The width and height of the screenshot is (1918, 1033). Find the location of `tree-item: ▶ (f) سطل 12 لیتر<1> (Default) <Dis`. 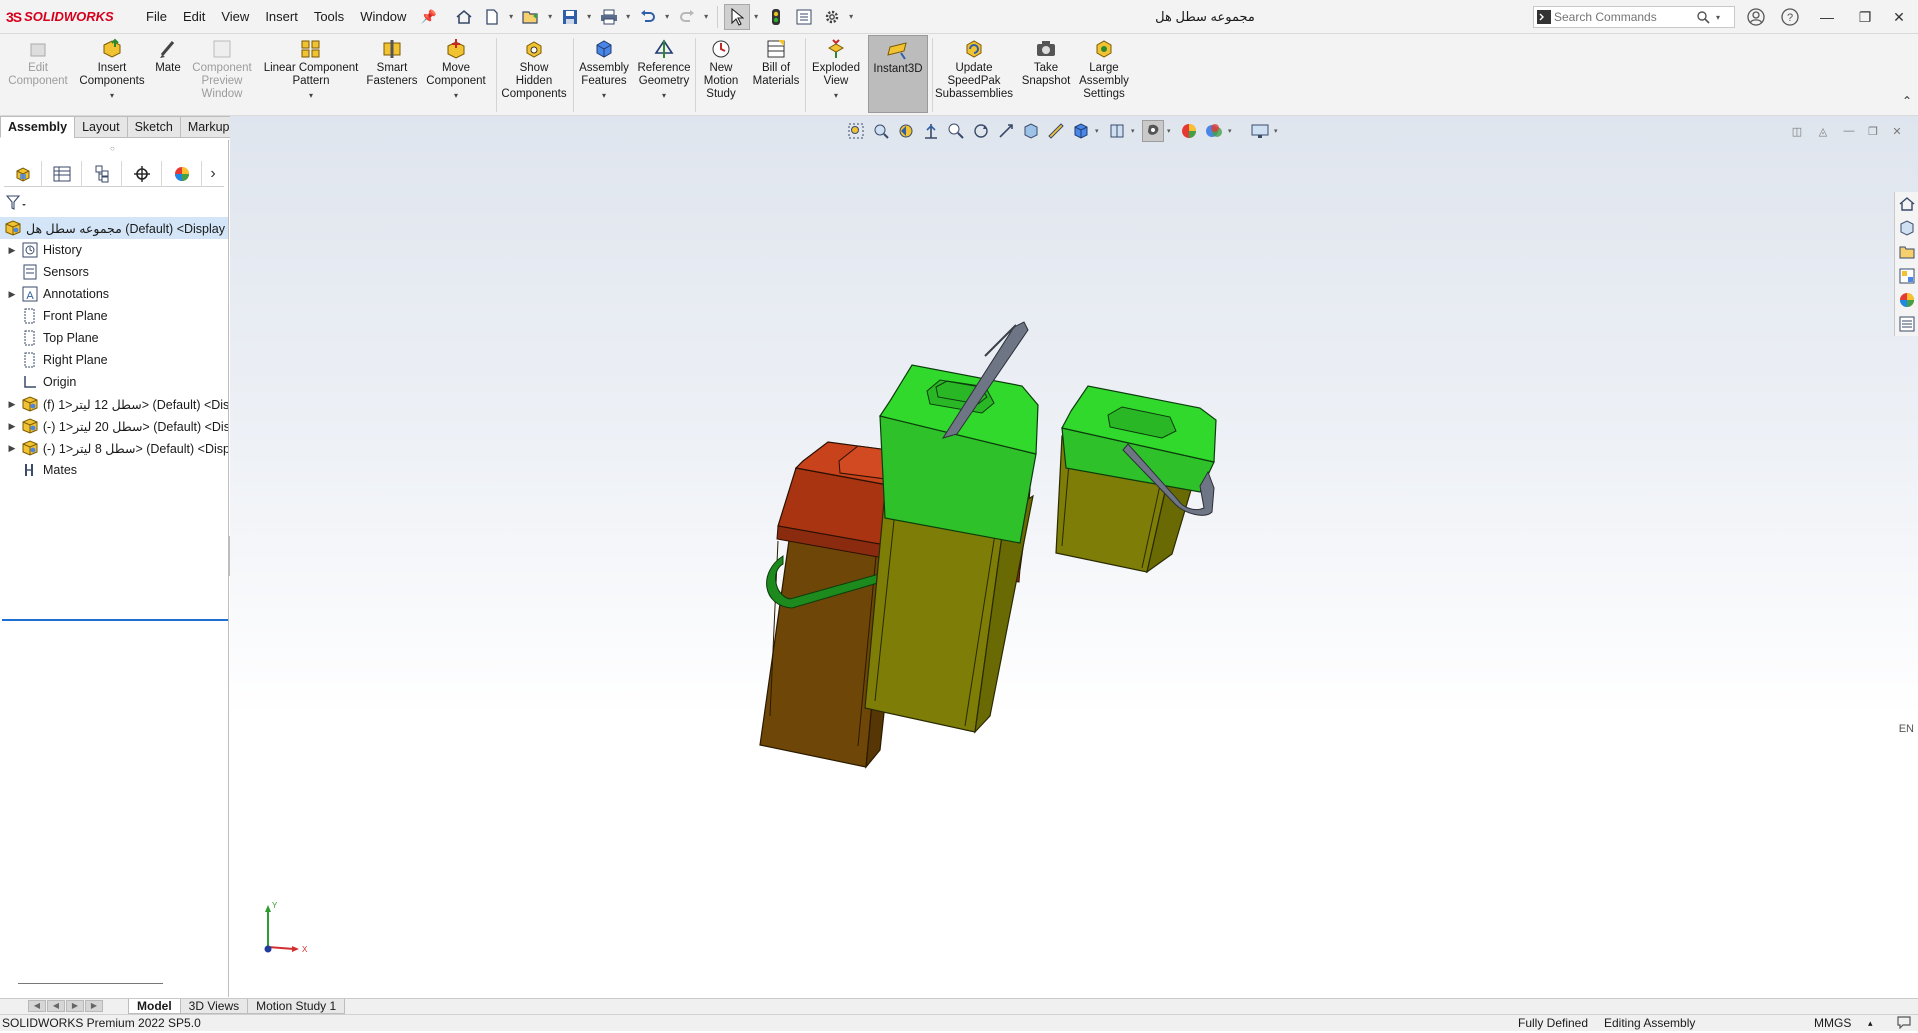

tree-item: ▶ (f) سطل 12 لیتر<1> (Default) <Dis is located at coordinates (114, 404).